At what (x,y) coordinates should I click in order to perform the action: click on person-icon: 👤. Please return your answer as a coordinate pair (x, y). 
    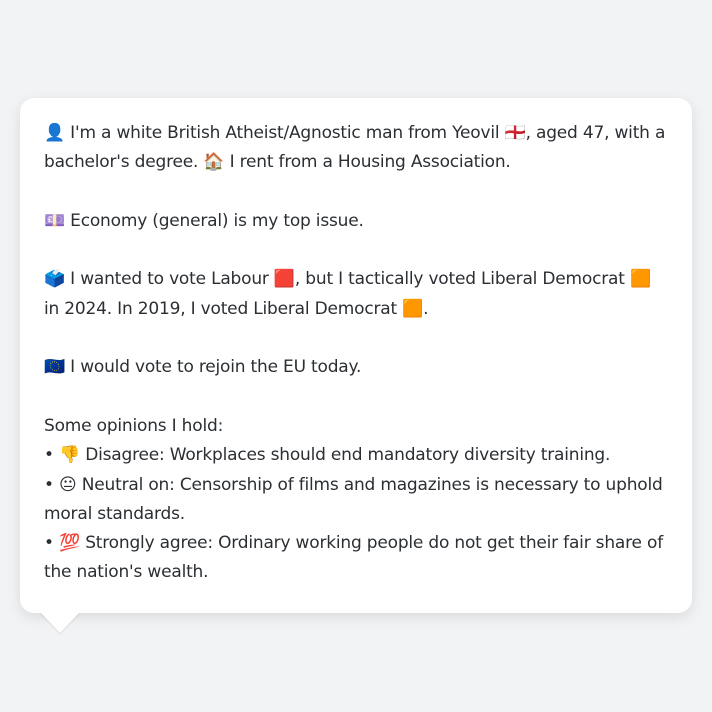
    Looking at the image, I should click on (54, 133).